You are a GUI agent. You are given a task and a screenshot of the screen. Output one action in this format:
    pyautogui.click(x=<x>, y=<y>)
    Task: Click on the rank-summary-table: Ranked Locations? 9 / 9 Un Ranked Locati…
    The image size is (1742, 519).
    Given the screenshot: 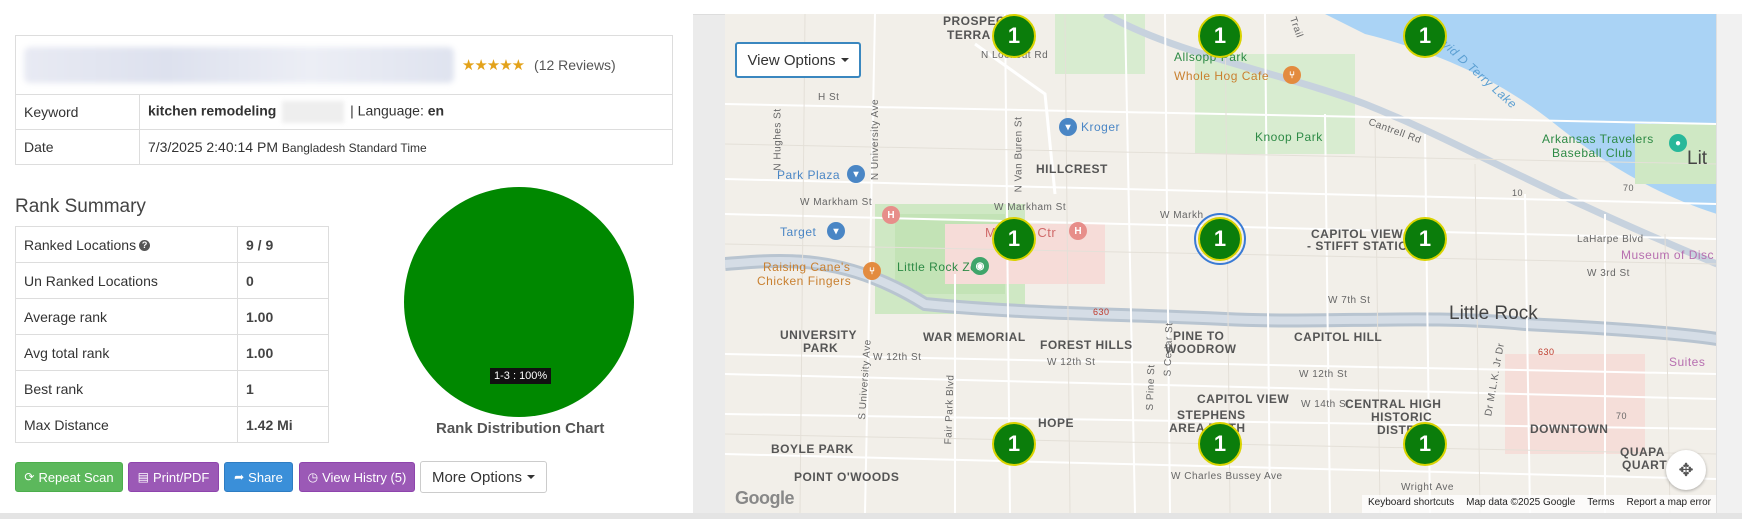 What is the action you would take?
    pyautogui.click(x=172, y=334)
    